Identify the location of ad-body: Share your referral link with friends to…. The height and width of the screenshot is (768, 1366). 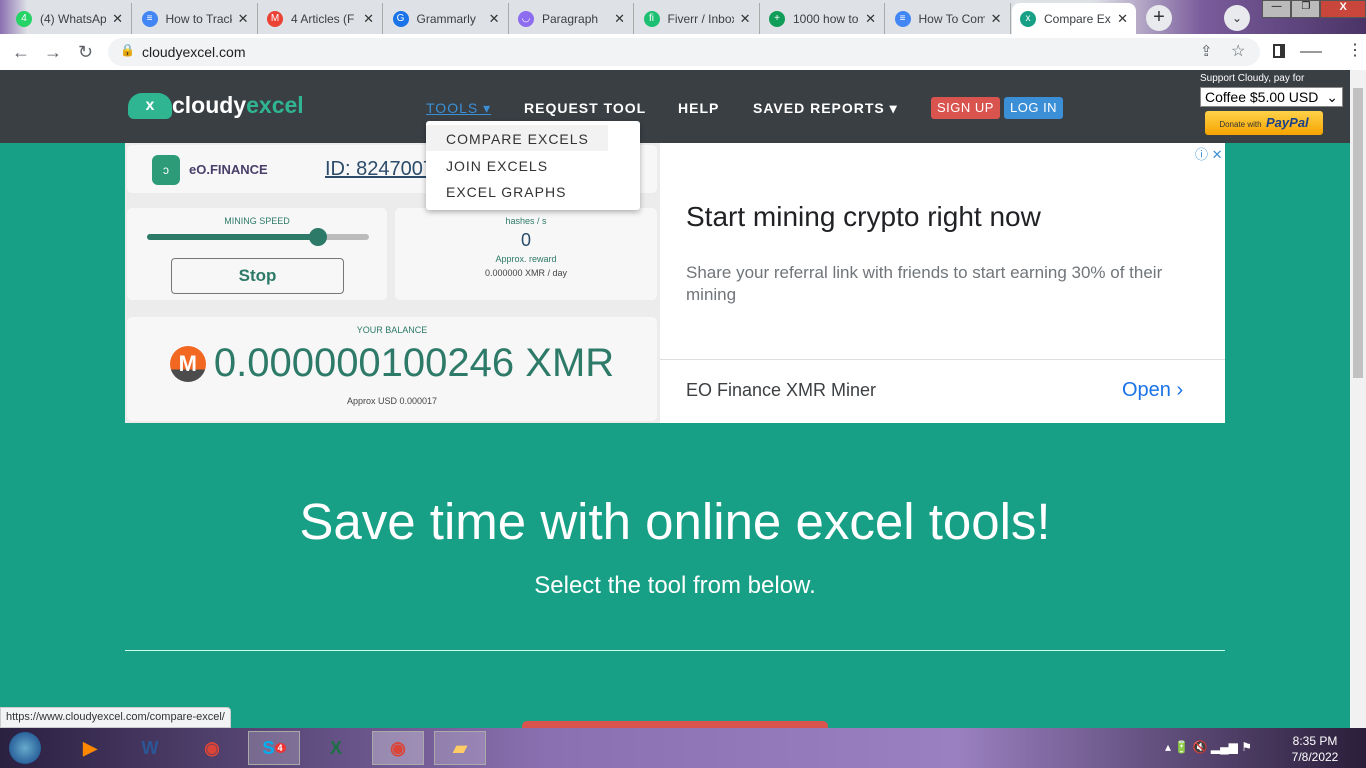
(924, 283).